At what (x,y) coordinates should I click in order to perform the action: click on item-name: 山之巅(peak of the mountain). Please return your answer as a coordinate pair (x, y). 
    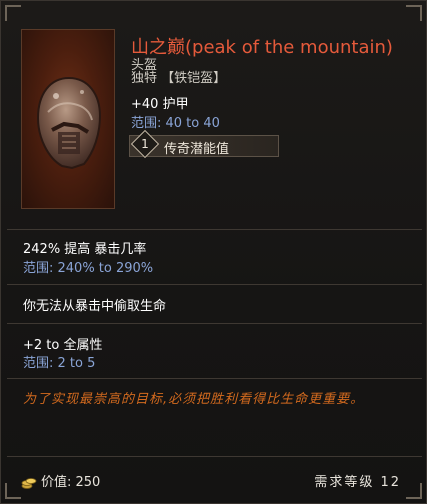
    Looking at the image, I should click on (262, 47).